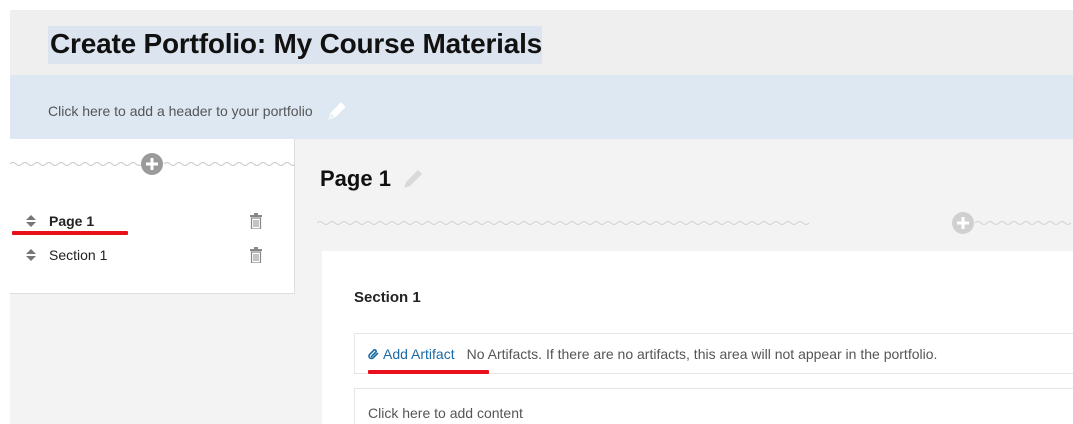 The image size is (1073, 424). I want to click on sidebar-item-label: Section 1, so click(78, 255).